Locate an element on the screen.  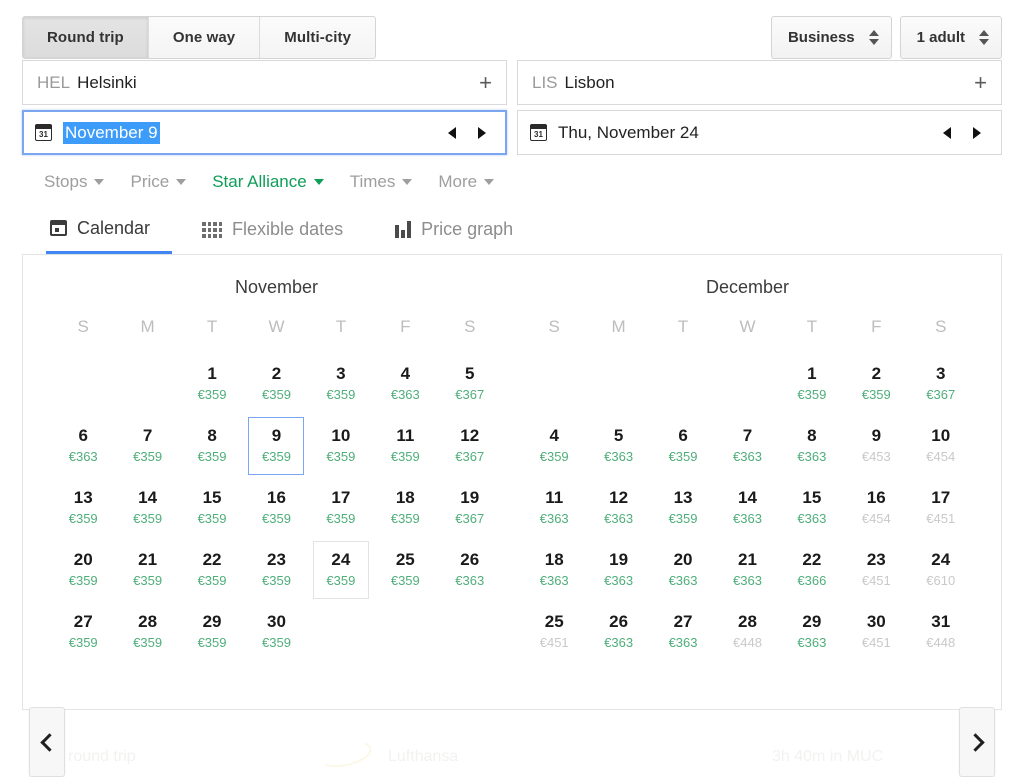
weekday-header: W is located at coordinates (747, 326).